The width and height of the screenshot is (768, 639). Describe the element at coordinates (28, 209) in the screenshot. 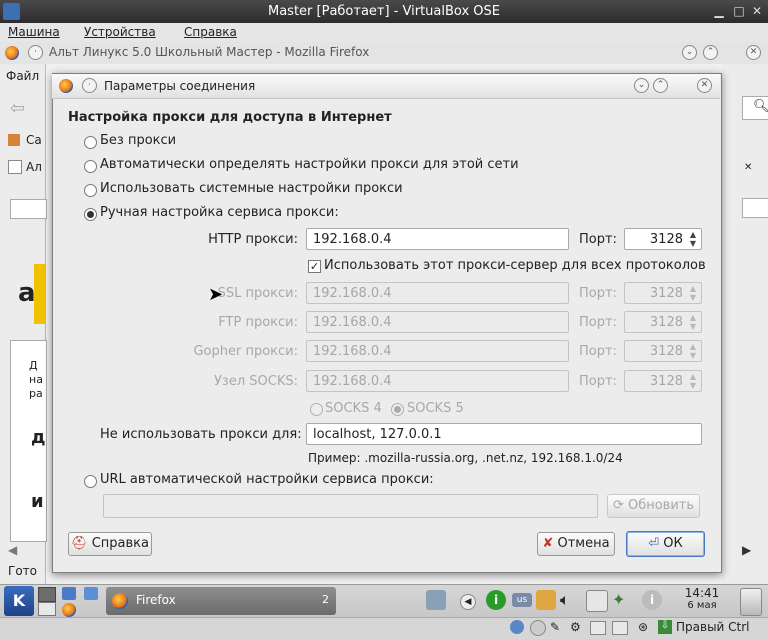

I see `search-field` at that location.